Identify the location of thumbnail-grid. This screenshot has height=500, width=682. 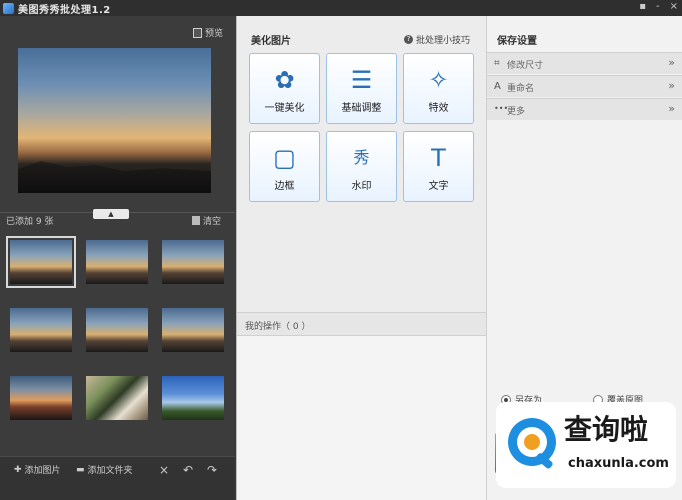
(117, 334).